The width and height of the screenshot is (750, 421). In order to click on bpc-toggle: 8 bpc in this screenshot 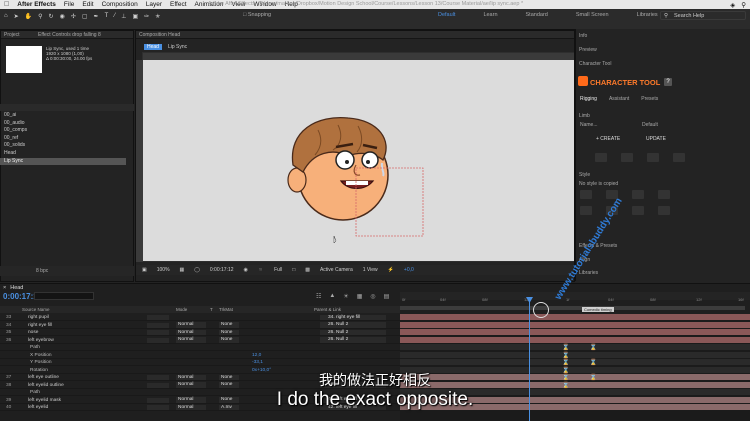, I will do `click(42, 271)`.